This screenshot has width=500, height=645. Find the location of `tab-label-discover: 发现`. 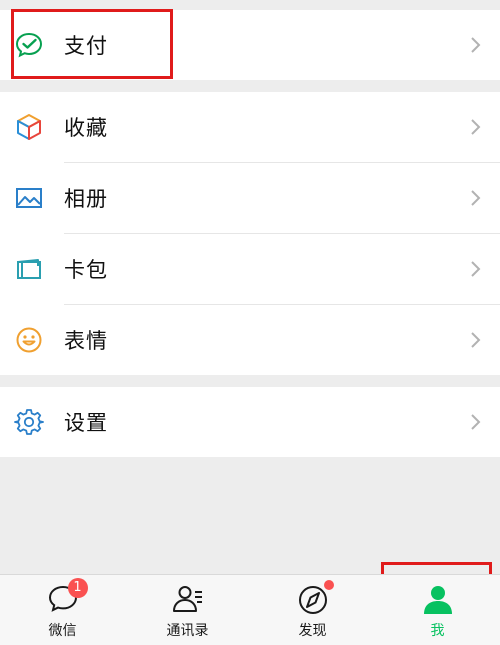

tab-label-discover: 发现 is located at coordinates (312, 631).